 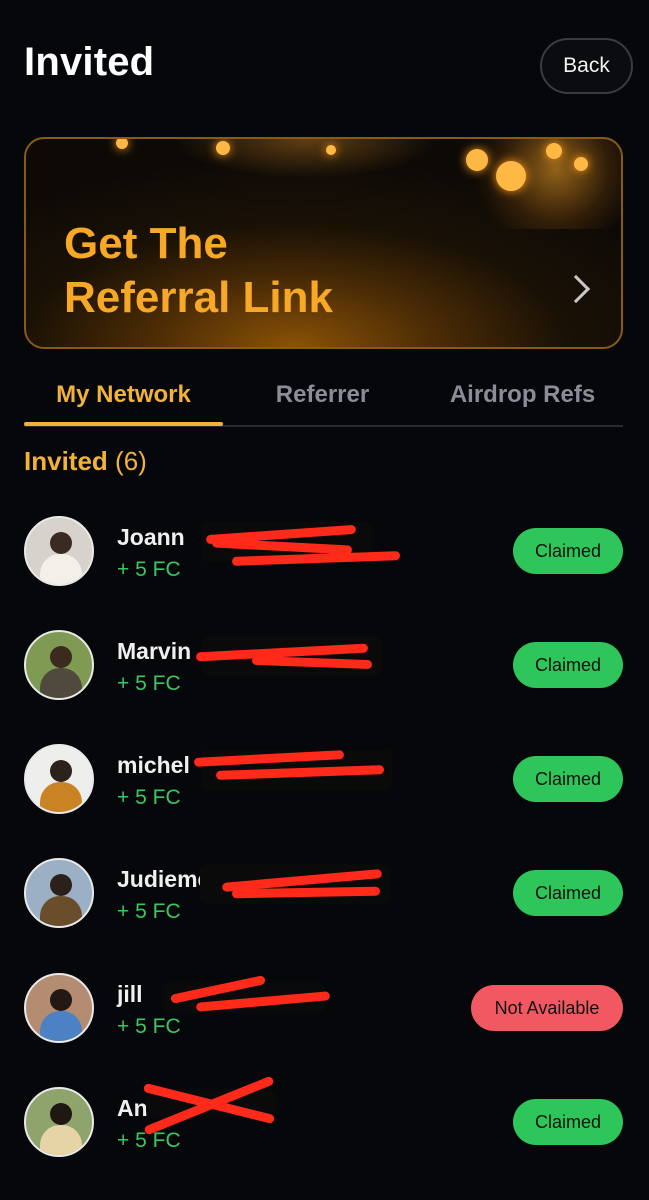 I want to click on back-button: Back, so click(x=586, y=66).